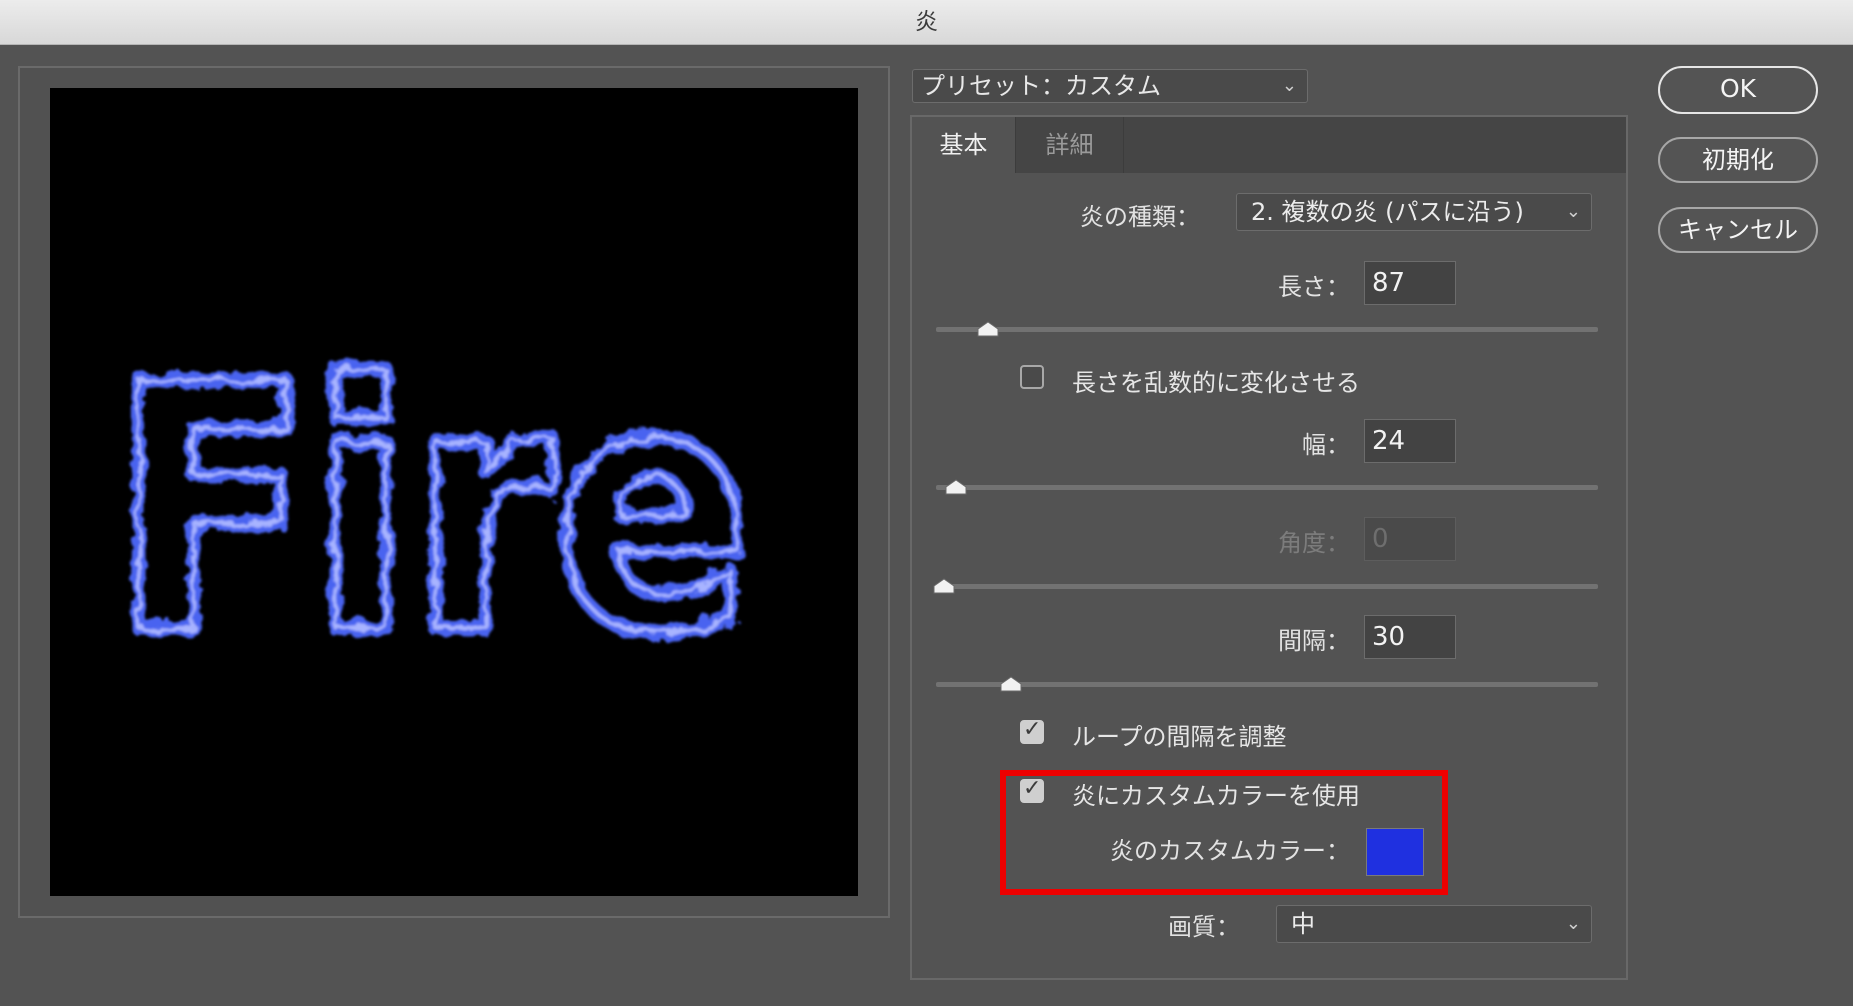 This screenshot has width=1853, height=1006. What do you see at coordinates (1410, 283) in the screenshot?
I see `length-field: 87` at bounding box center [1410, 283].